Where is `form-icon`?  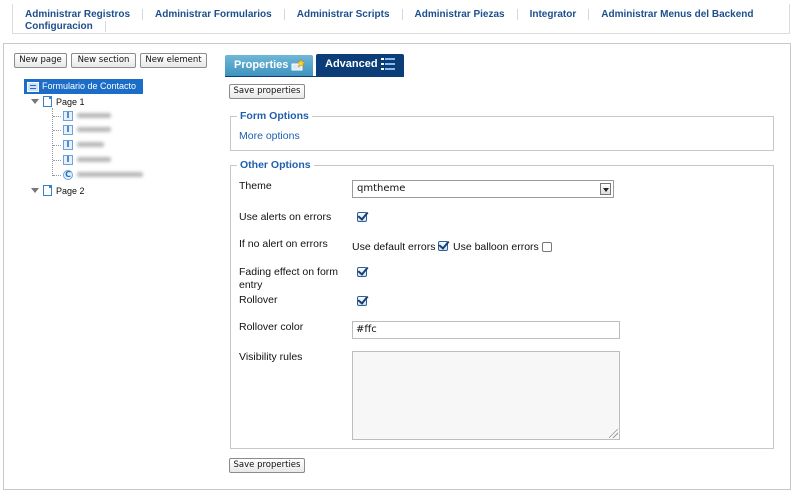 form-icon is located at coordinates (33, 86).